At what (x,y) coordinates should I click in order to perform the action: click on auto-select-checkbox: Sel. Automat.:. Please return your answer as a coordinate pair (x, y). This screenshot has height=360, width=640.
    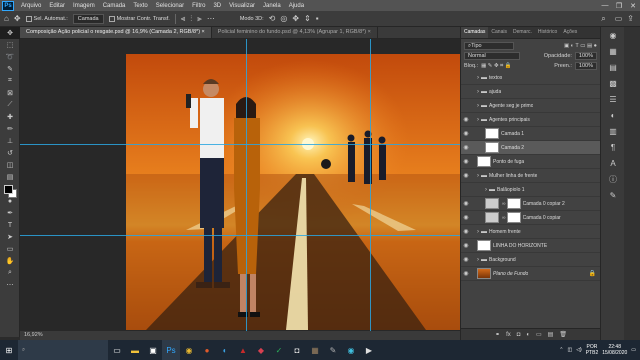
    Looking at the image, I should click on (46, 18).